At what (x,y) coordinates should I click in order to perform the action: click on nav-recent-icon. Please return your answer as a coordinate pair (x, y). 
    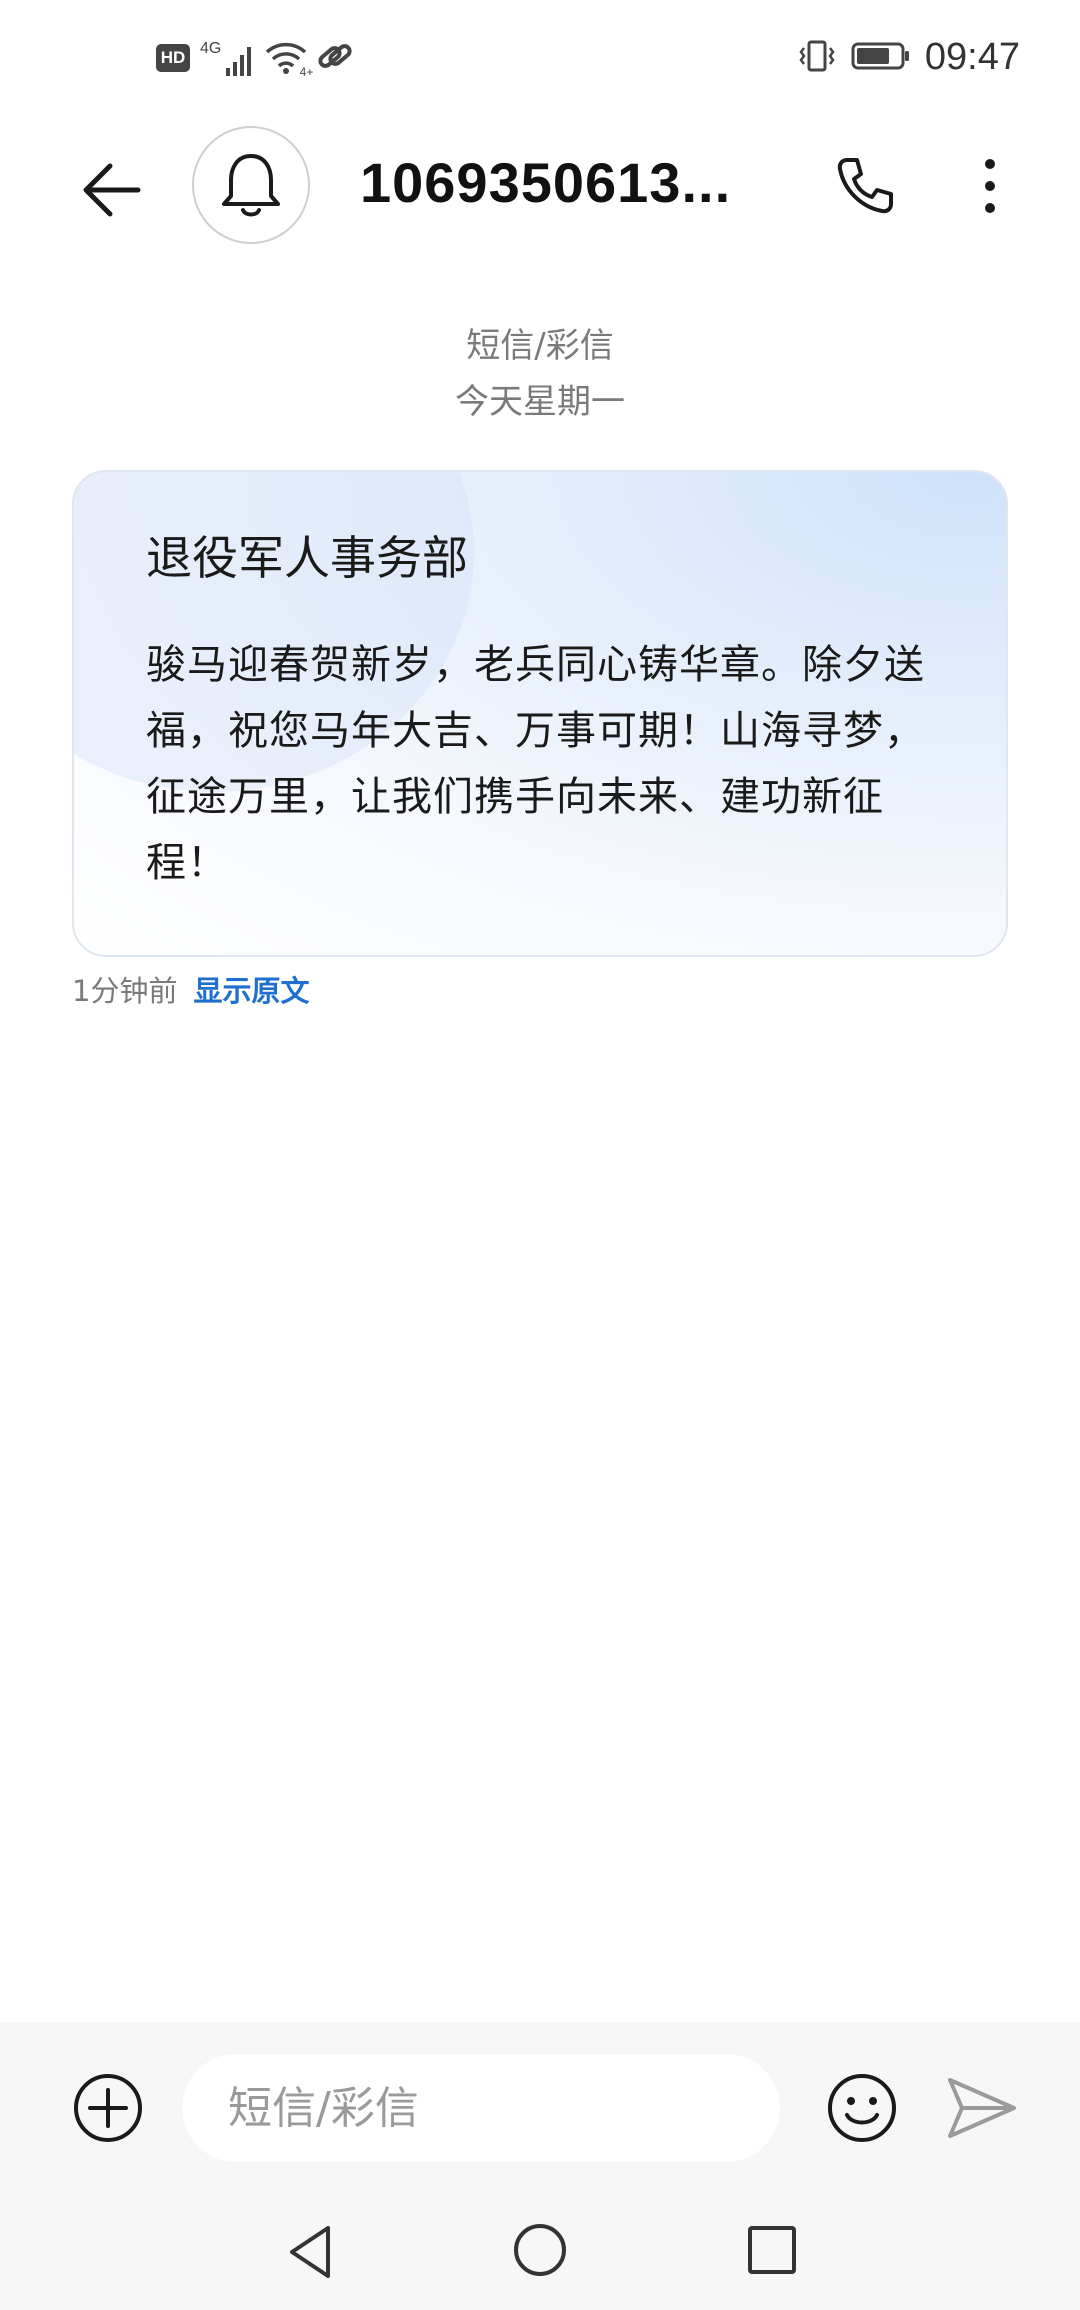
    Looking at the image, I should click on (772, 2250).